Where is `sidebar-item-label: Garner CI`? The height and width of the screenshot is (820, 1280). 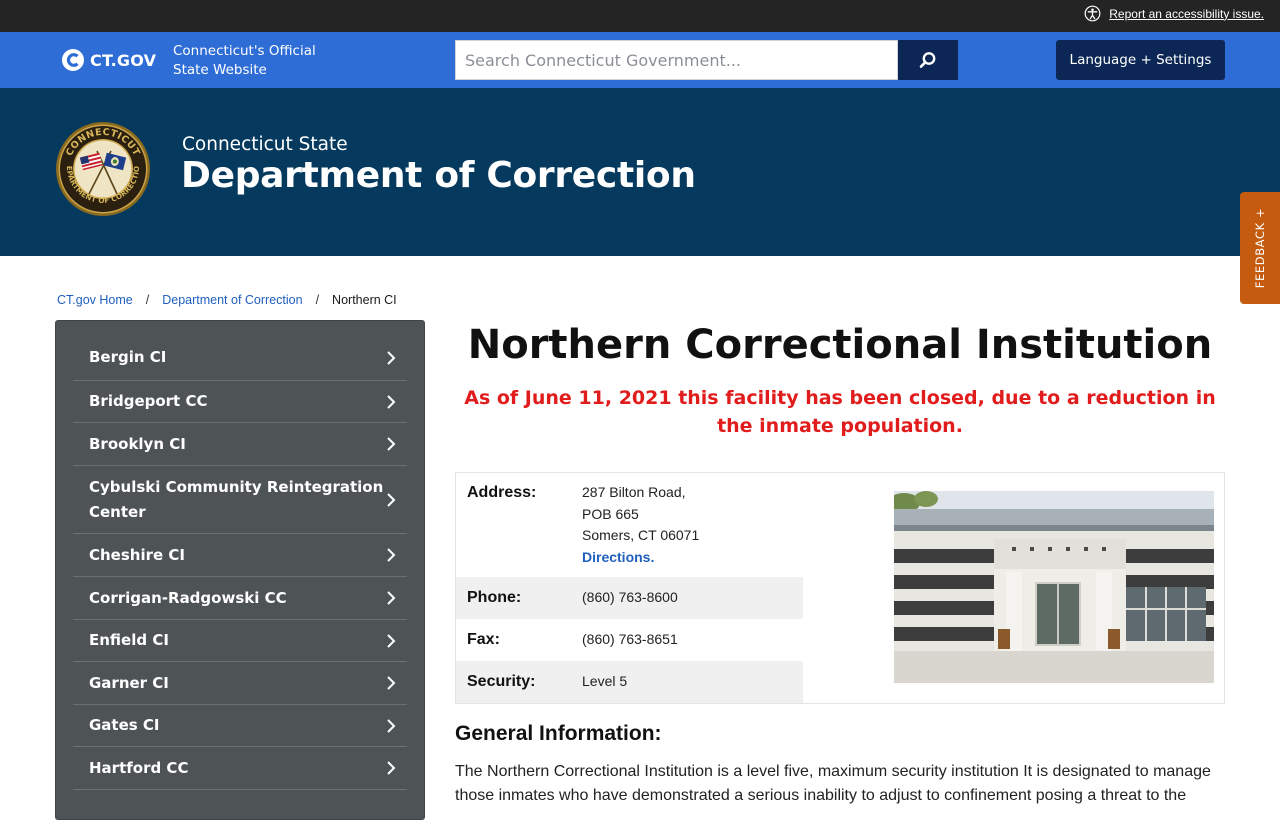 sidebar-item-label: Garner CI is located at coordinates (129, 682).